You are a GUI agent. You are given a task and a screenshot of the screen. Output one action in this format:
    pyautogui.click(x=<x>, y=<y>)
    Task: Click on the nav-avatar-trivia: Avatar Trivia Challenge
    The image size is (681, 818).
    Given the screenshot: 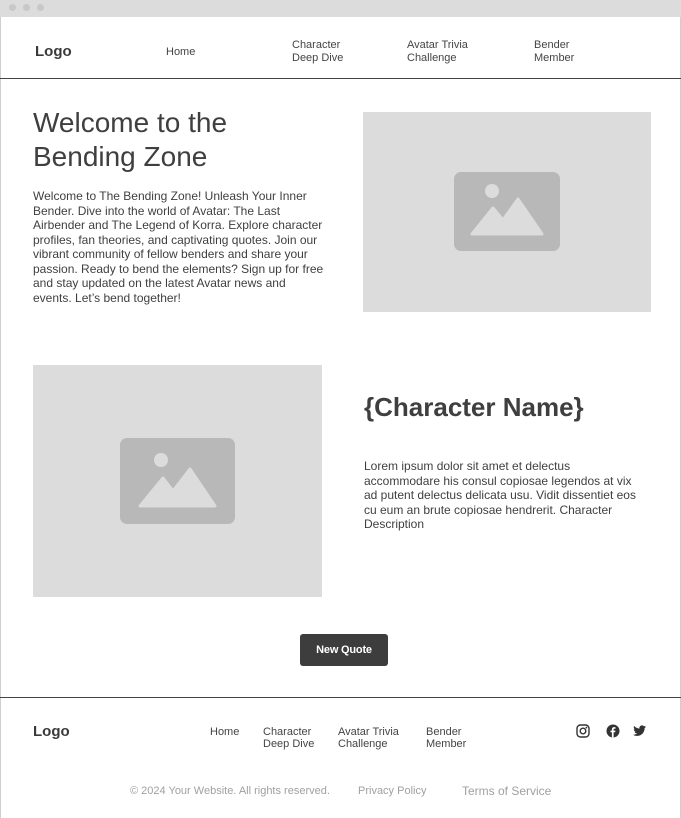 What is the action you would take?
    pyautogui.click(x=437, y=52)
    